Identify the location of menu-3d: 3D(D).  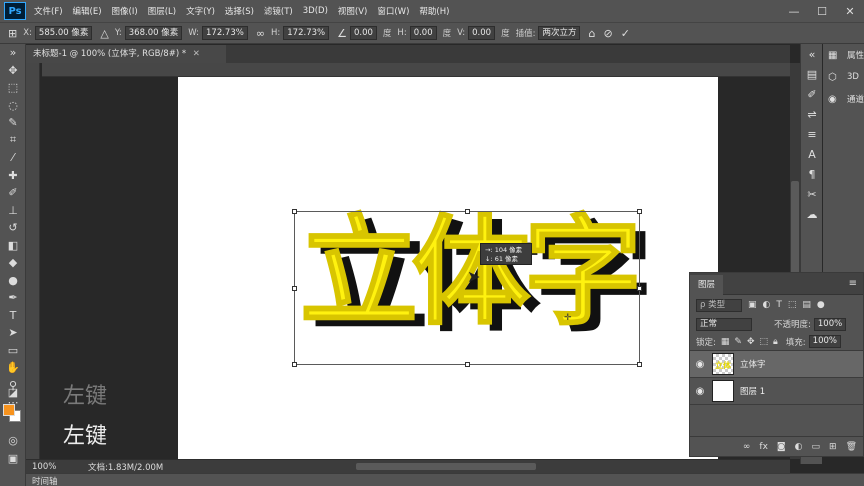
(315, 11).